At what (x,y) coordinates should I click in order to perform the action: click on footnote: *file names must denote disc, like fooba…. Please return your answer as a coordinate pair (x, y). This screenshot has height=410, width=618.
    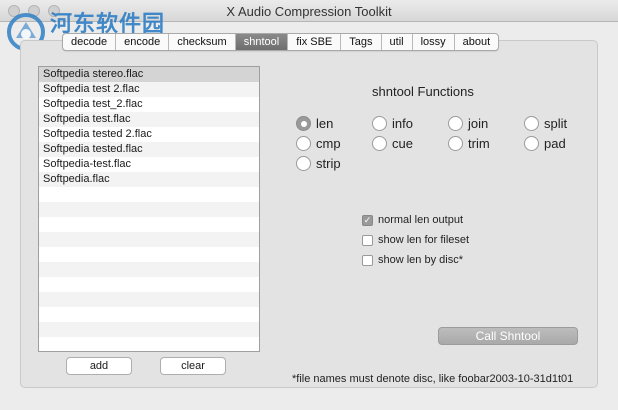
    Looking at the image, I should click on (433, 379).